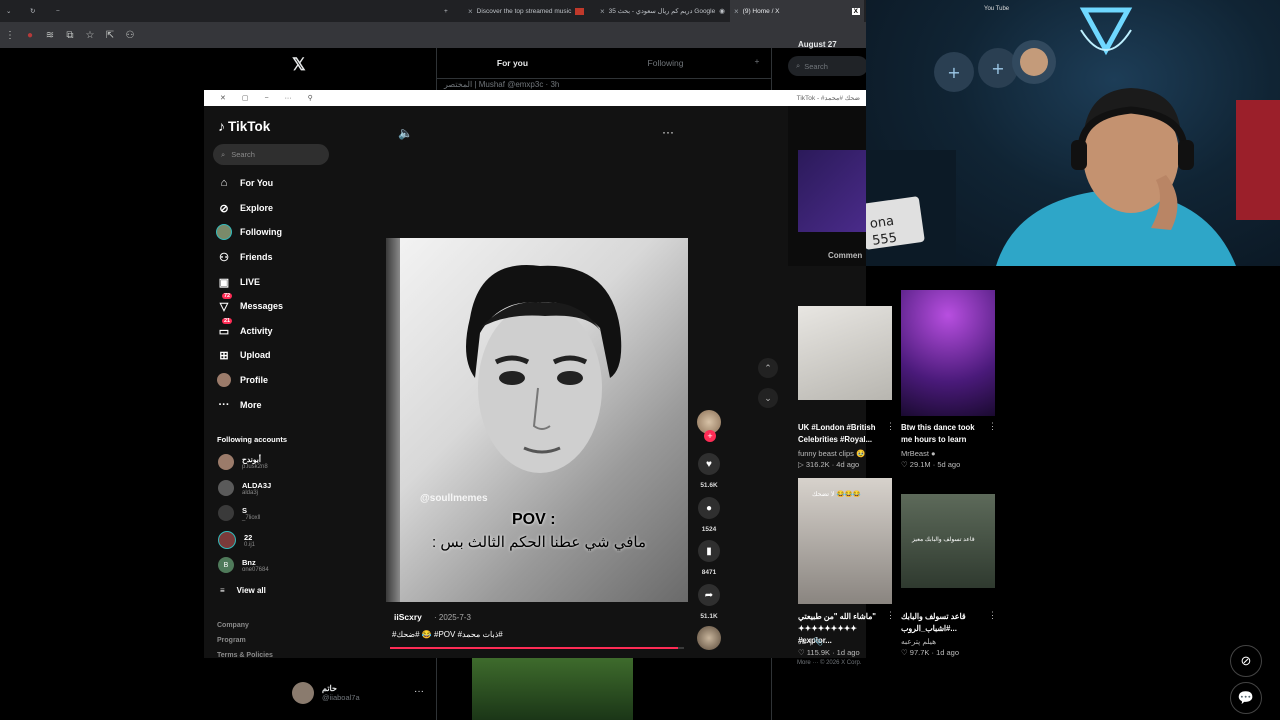 The height and width of the screenshot is (720, 1280). What do you see at coordinates (539, 542) in the screenshot?
I see `video-caption-overlay: مافي شي عطنا الحكم الثالث بس :` at bounding box center [539, 542].